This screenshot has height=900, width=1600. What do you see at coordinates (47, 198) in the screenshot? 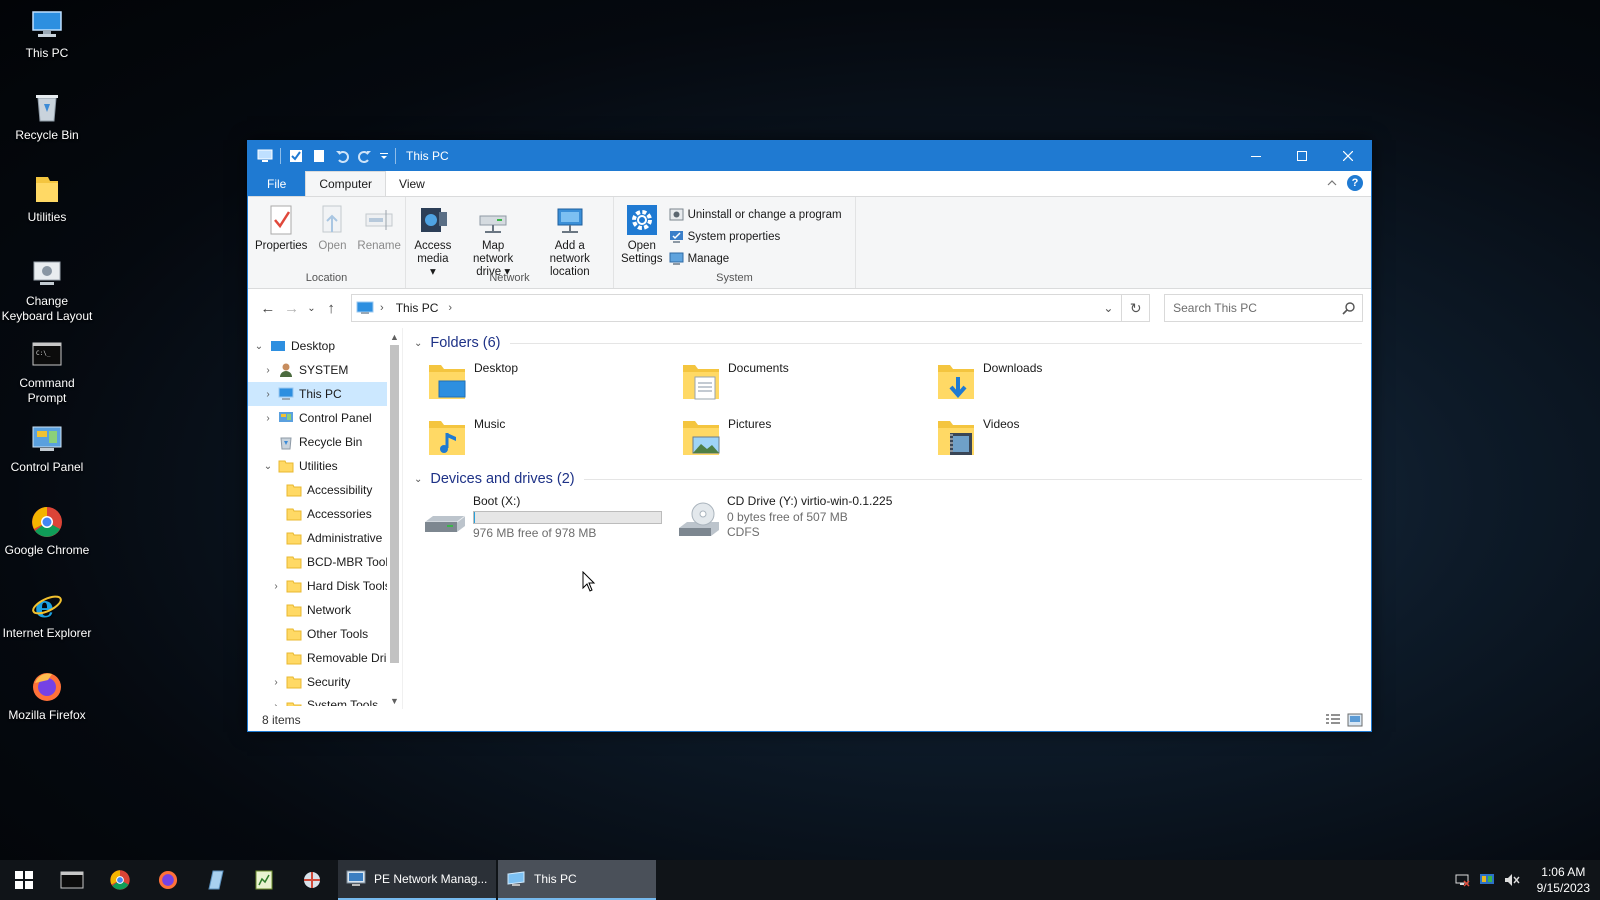
I see `desktop-icon-utilities: Utilities` at bounding box center [47, 198].